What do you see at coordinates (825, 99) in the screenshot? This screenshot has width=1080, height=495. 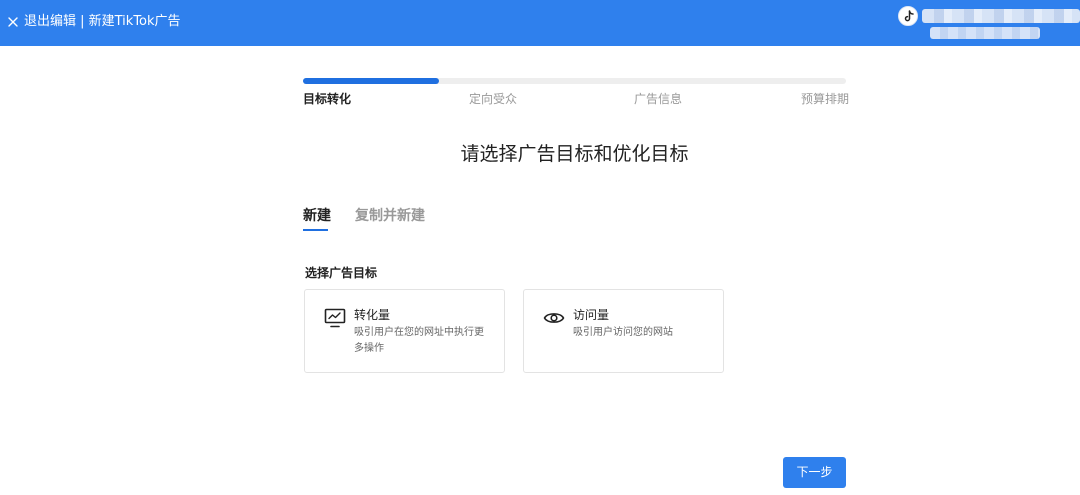 I see `step-budget-schedule: 预算排期` at bounding box center [825, 99].